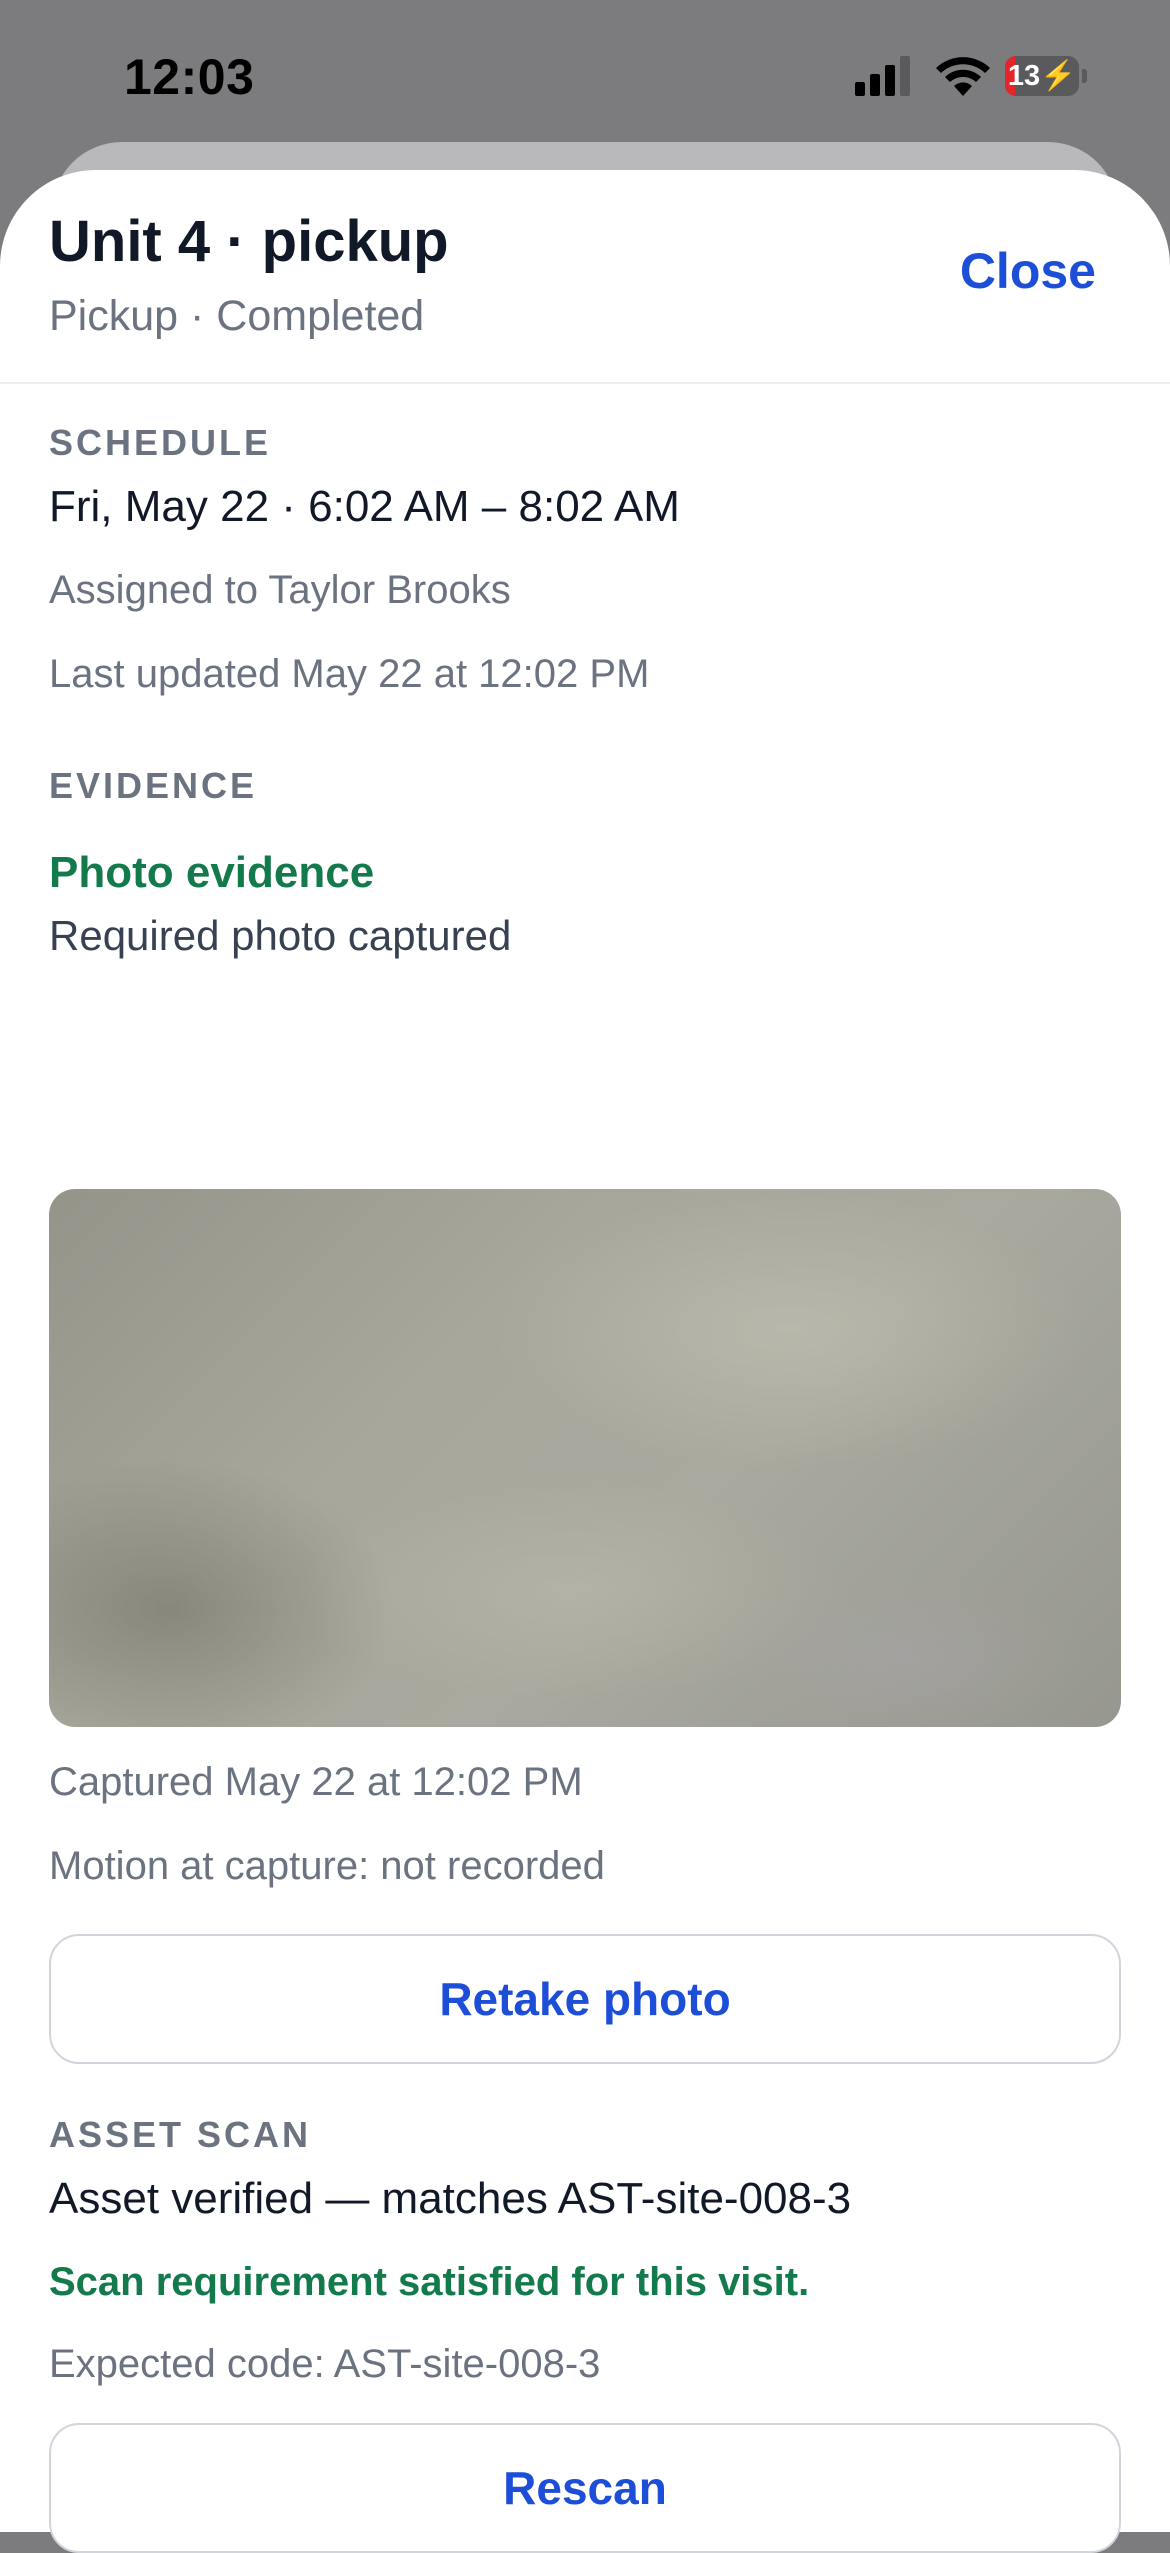  What do you see at coordinates (212, 872) in the screenshot?
I see `photo-evidence-title: Photo evidence` at bounding box center [212, 872].